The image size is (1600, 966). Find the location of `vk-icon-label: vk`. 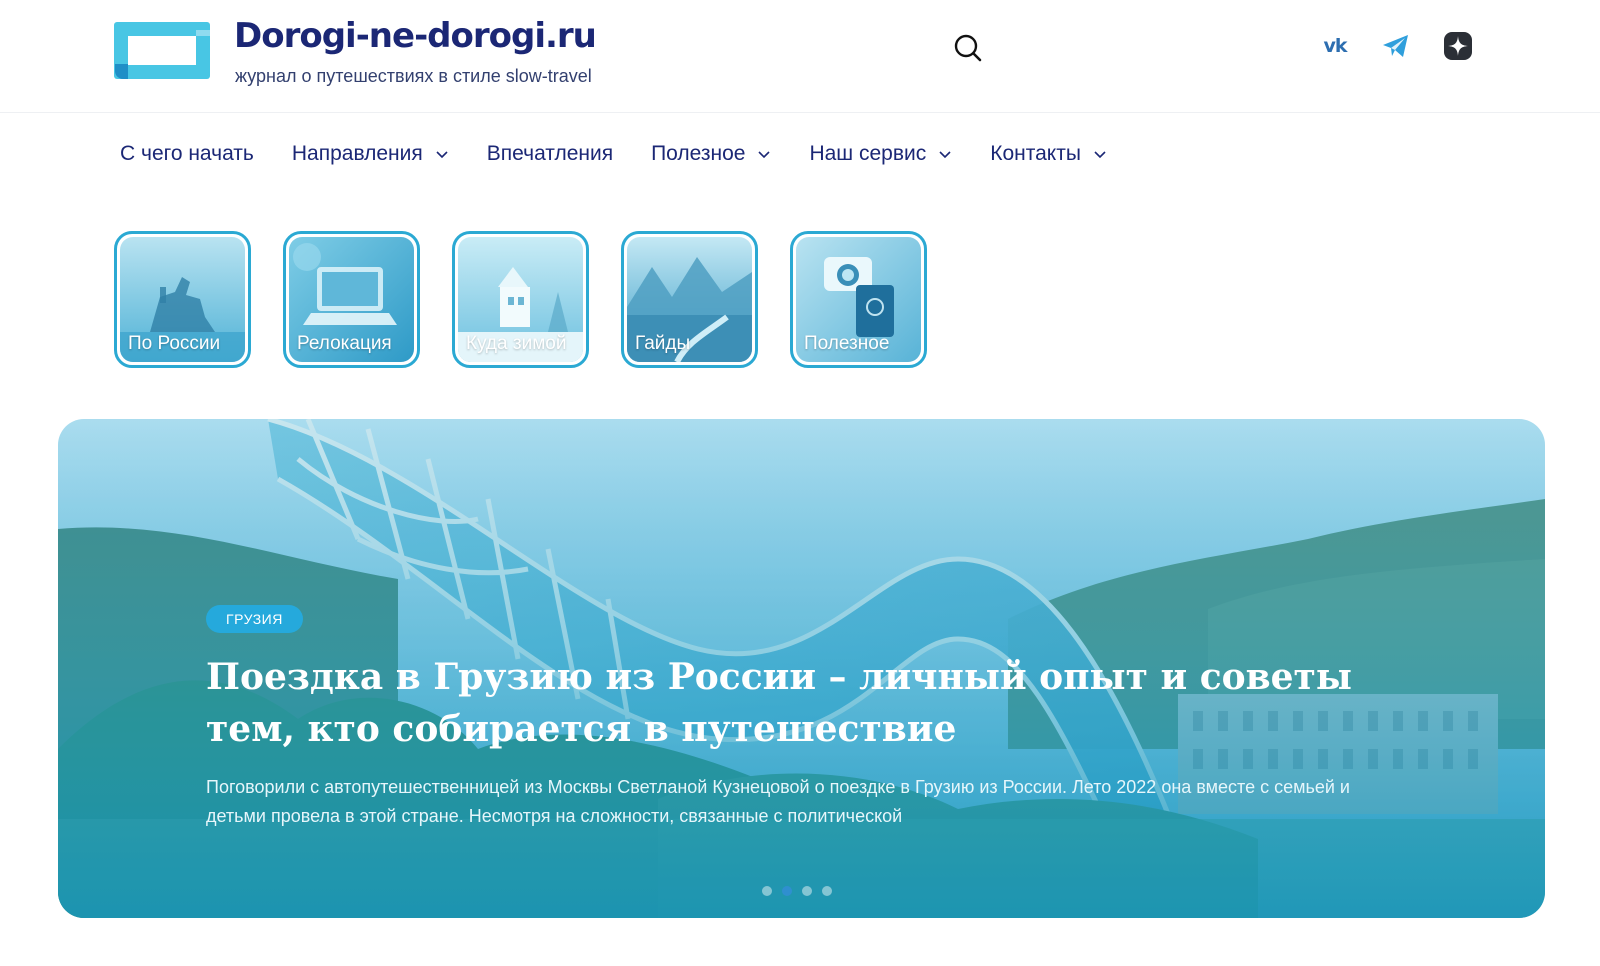

vk-icon-label: vk is located at coordinates (1335, 46).